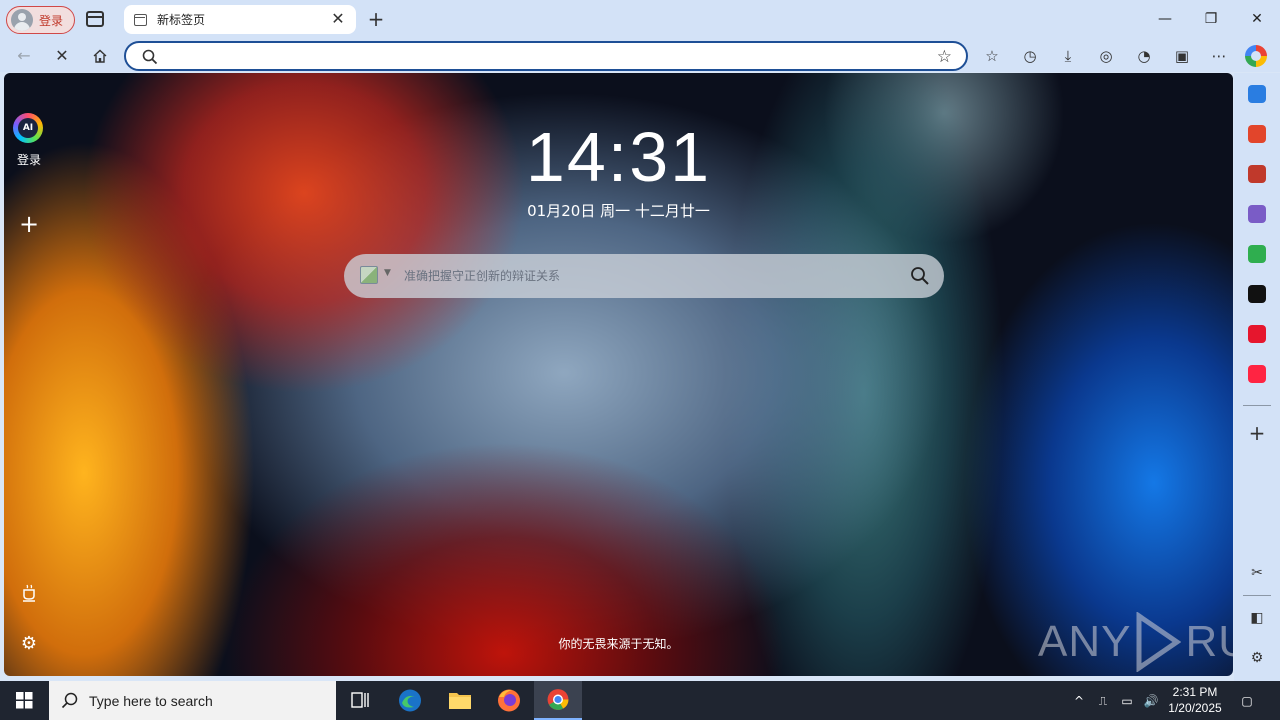 Image resolution: width=1280 pixels, height=720 pixels. Describe the element at coordinates (1159, 642) in the screenshot. I see `play-logo-icon` at that location.